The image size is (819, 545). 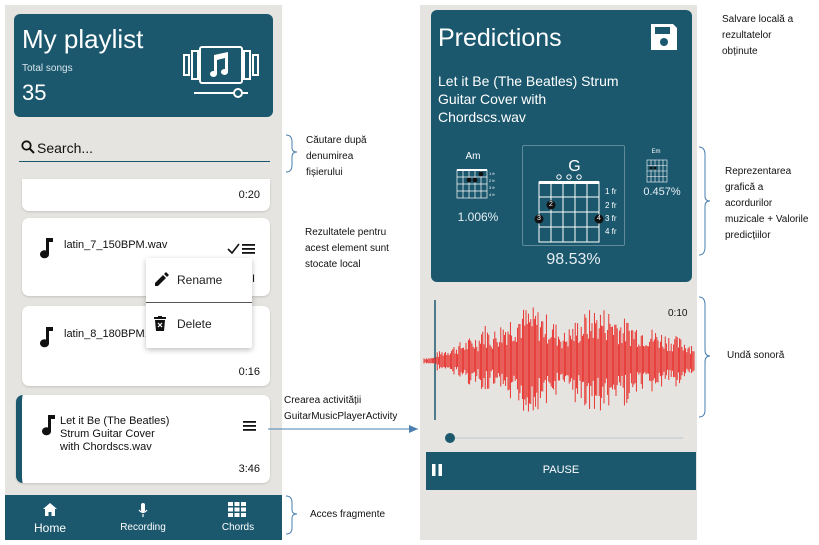 What do you see at coordinates (330, 156) in the screenshot?
I see `annotation-line: denumirea` at bounding box center [330, 156].